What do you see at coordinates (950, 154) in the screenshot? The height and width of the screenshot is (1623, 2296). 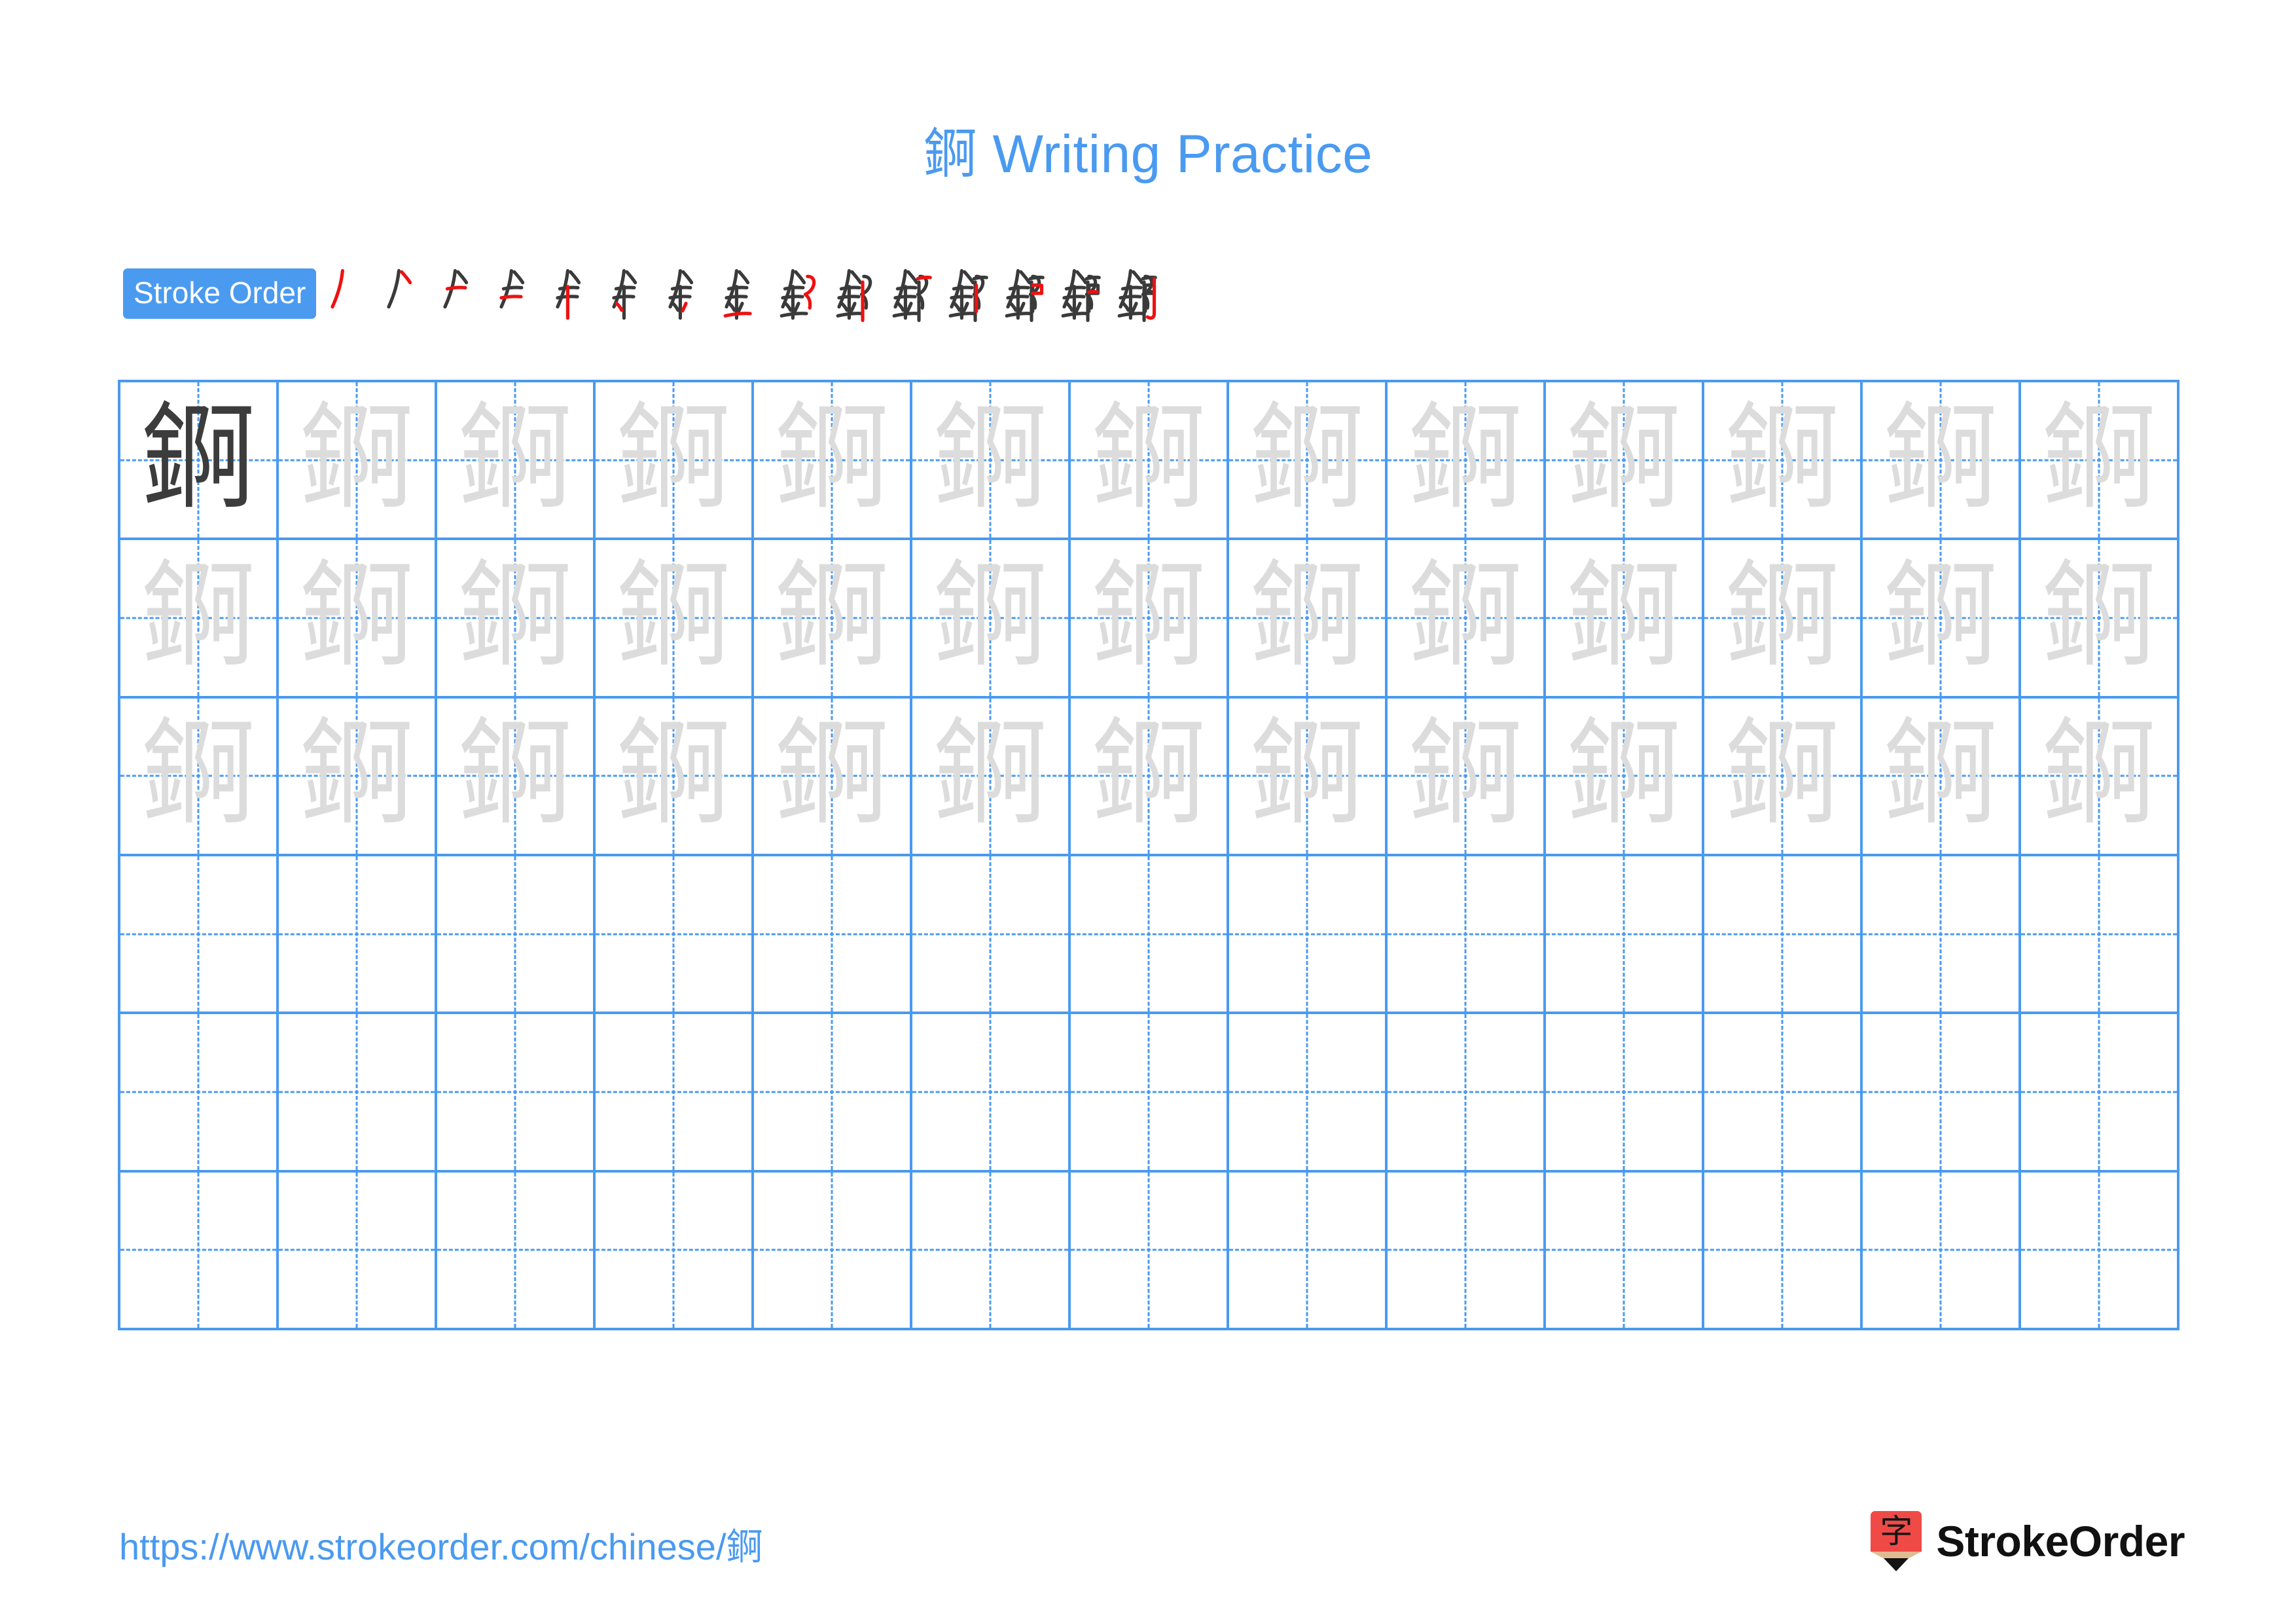 I see `page-title-character: 錒` at bounding box center [950, 154].